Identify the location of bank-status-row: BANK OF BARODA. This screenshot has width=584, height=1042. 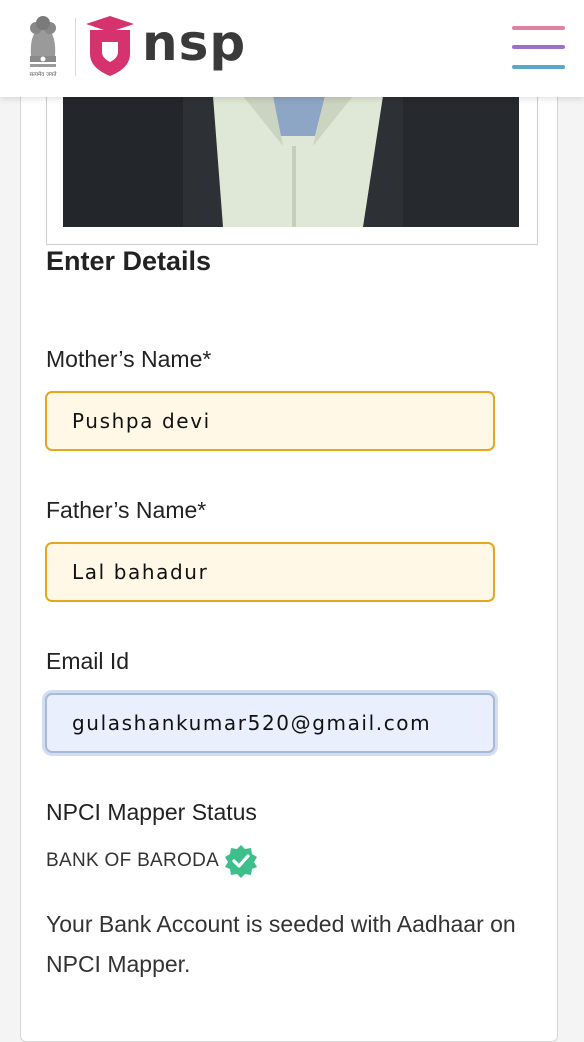
(152, 861).